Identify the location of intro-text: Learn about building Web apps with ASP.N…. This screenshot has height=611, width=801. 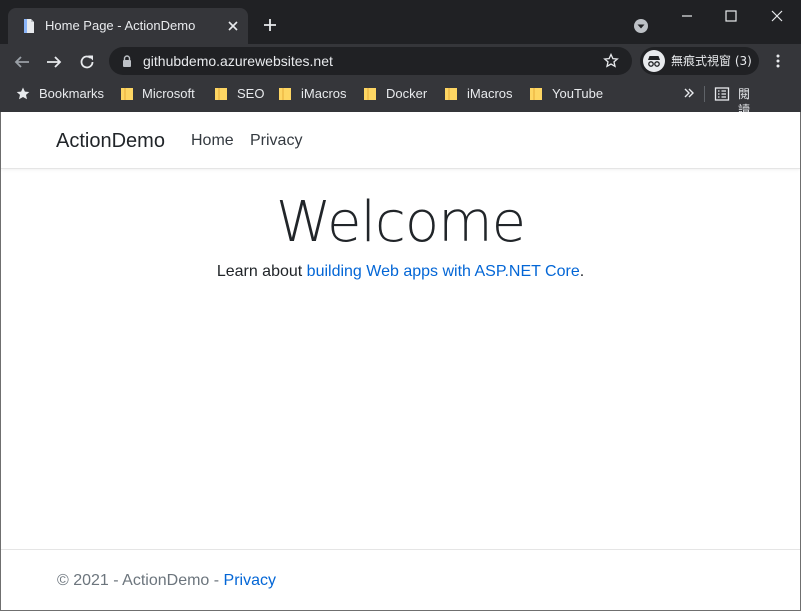
(400, 272).